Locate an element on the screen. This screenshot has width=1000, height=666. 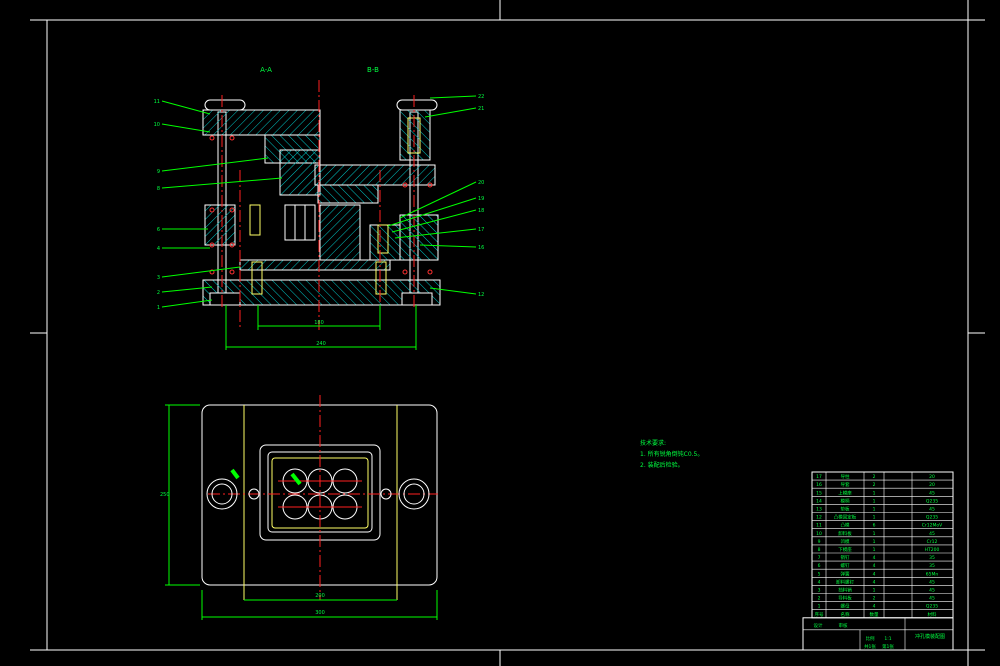
bom-cell-name: 卸料螺钉 is located at coordinates (845, 581).